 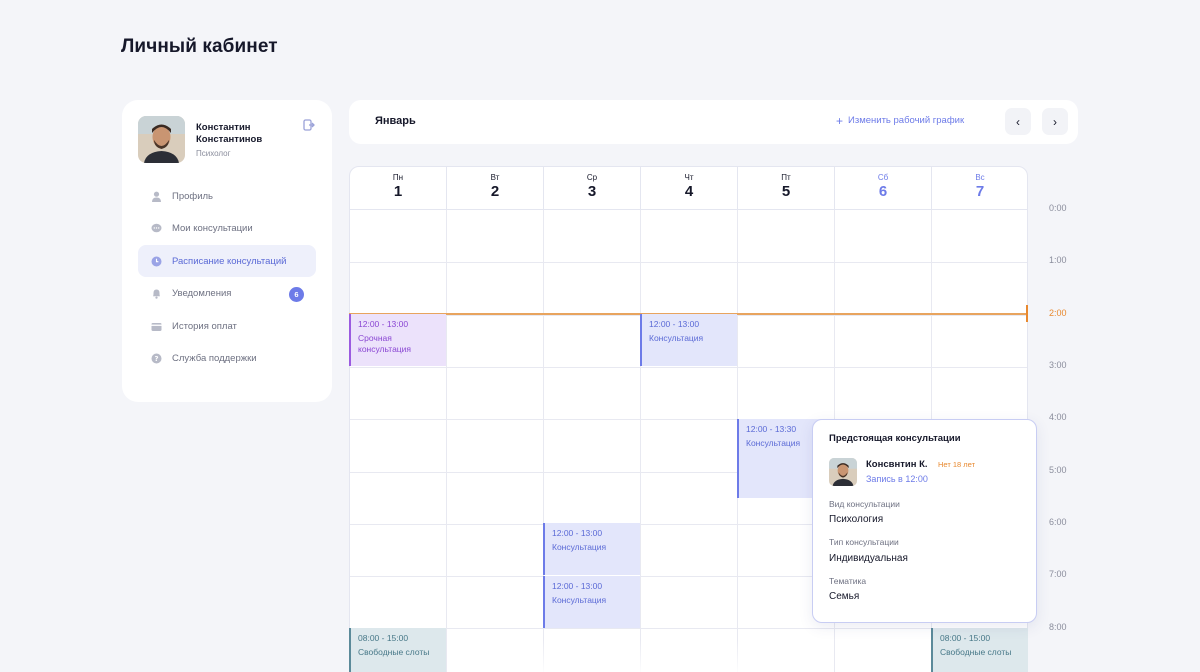 I want to click on plus-icon: +, so click(x=840, y=120).